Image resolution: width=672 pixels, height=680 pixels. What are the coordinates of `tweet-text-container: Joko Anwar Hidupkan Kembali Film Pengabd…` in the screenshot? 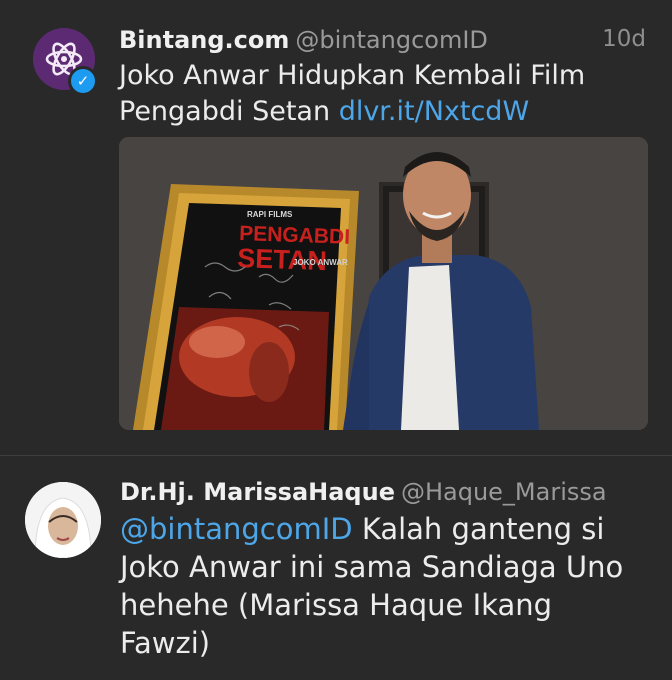 It's located at (379, 94).